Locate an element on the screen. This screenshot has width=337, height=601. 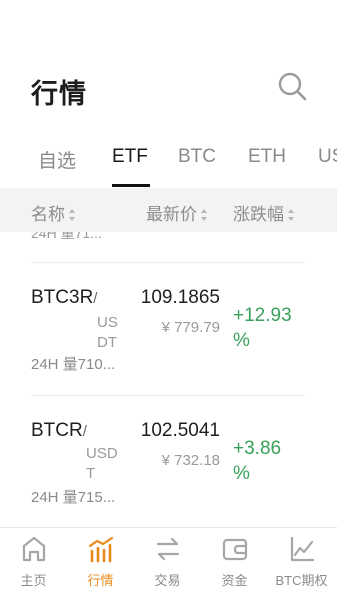
nav-btc-options: BTC期权 is located at coordinates (301, 561).